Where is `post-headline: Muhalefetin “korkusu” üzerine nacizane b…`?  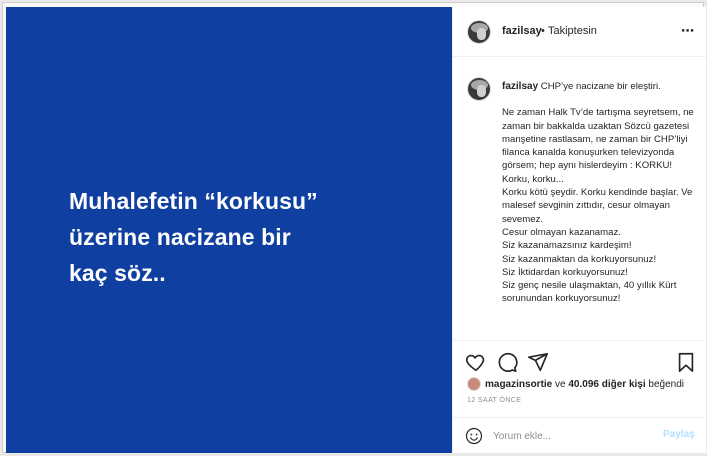
post-headline: Muhalefetin “korkusu” üzerine nacizane b… is located at coordinates (193, 237).